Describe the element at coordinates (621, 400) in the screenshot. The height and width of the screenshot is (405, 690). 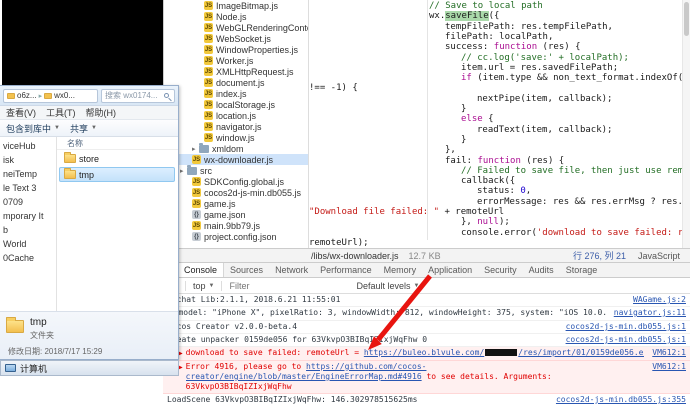
I see `source-location-link: cocos2d-js-min.db055.js:355` at that location.